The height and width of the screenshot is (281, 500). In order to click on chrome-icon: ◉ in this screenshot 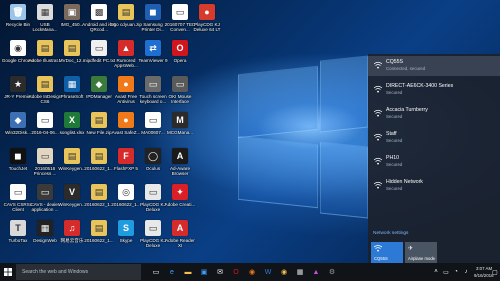, I will do `click(284, 272)`.